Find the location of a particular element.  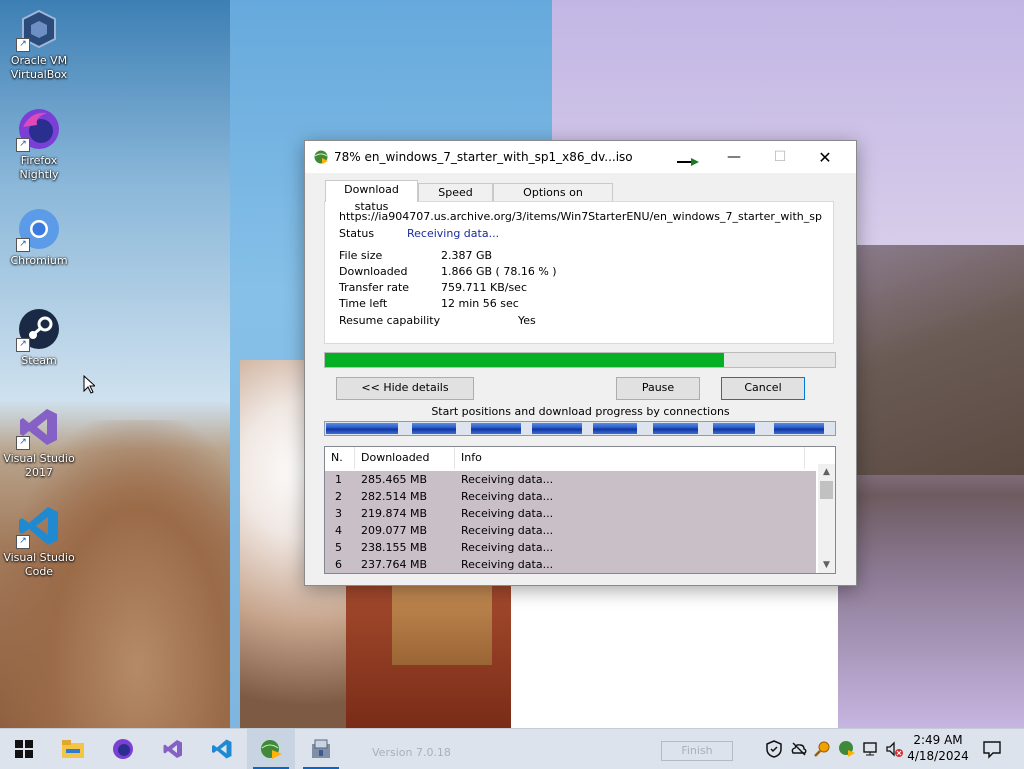

row-downloaded: 209.077 MB is located at coordinates (394, 530).